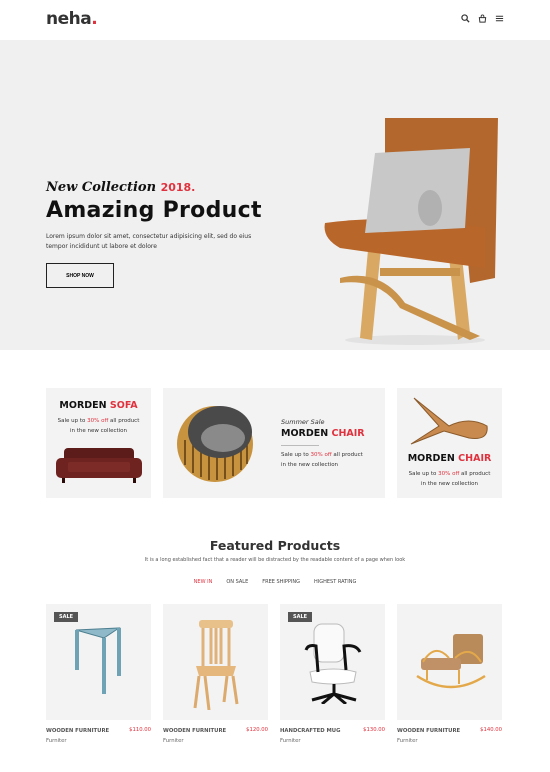 Image resolution: width=550 pixels, height=772 pixels. What do you see at coordinates (411, 231) in the screenshot?
I see `hero-chair-image` at bounding box center [411, 231].